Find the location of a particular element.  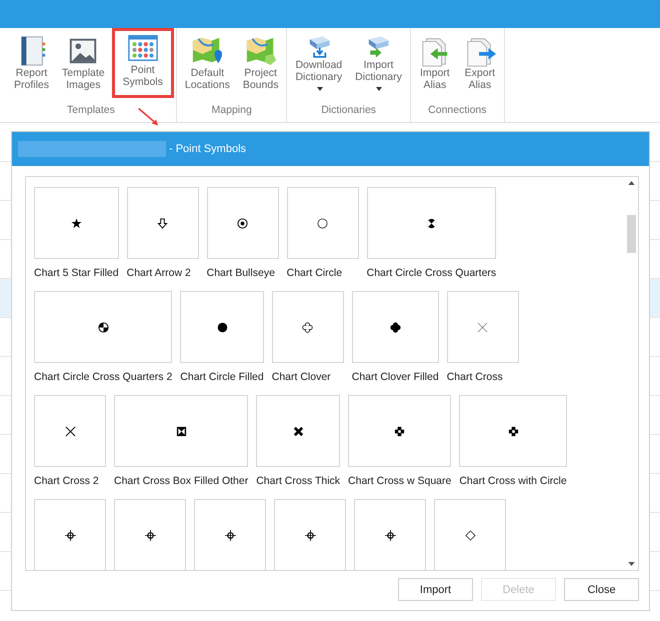

circle-icon is located at coordinates (322, 223).